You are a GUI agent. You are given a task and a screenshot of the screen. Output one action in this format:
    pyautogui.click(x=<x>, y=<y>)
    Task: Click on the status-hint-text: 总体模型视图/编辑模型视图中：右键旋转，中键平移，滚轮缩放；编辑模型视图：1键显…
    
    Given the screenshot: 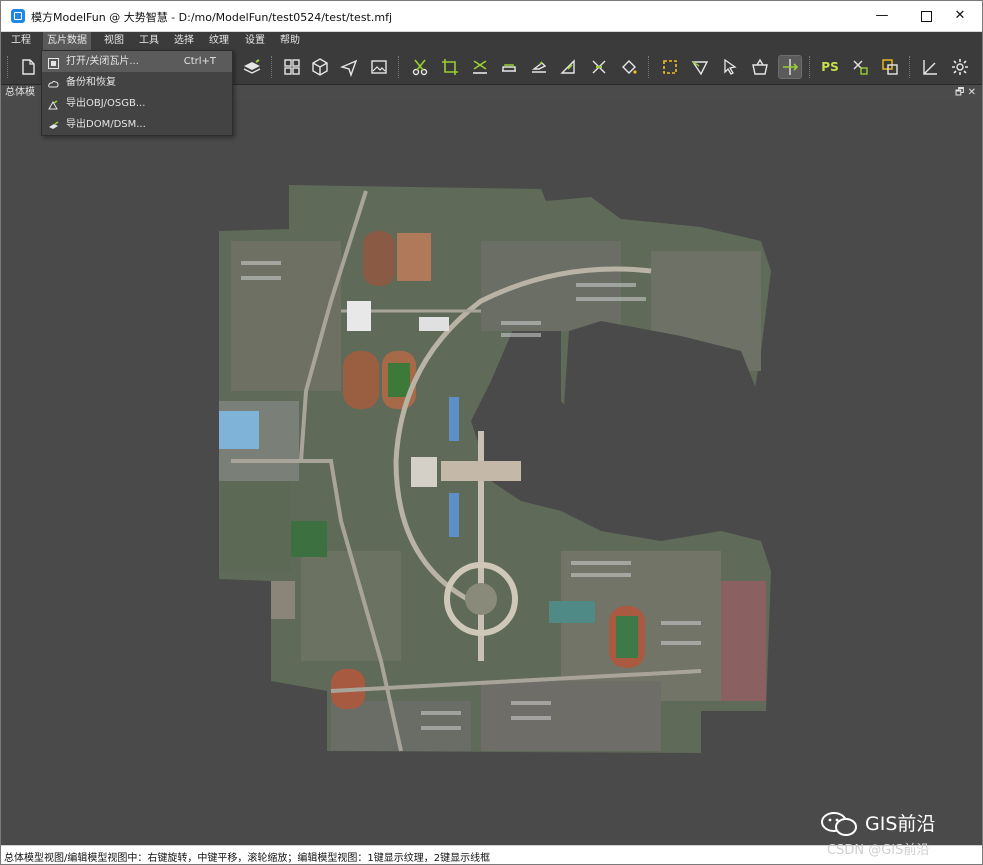 What is the action you would take?
    pyautogui.click(x=247, y=858)
    